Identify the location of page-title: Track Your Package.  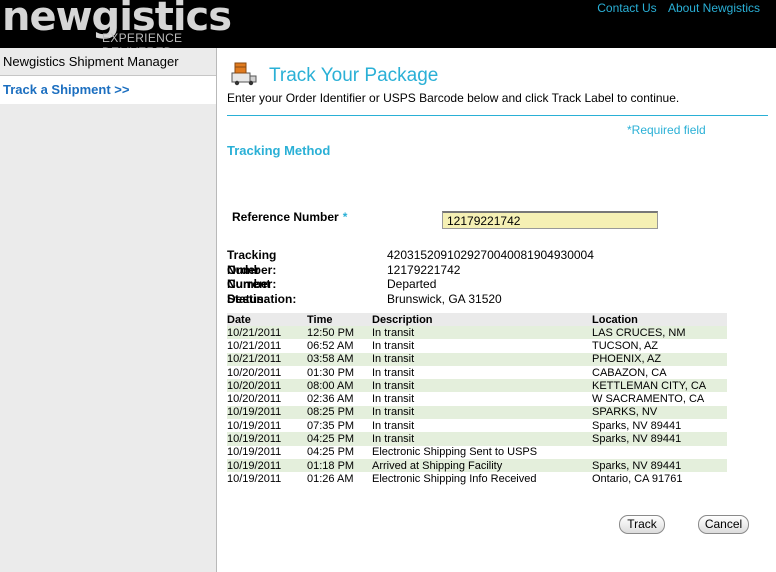
(354, 75).